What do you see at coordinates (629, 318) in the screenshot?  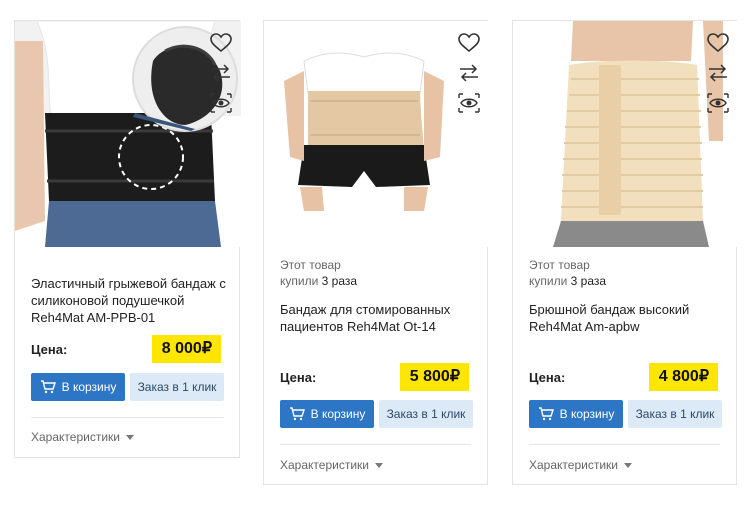 I see `product-title: Брюшной бандаж высокий Reh4Mat Am-apbw` at bounding box center [629, 318].